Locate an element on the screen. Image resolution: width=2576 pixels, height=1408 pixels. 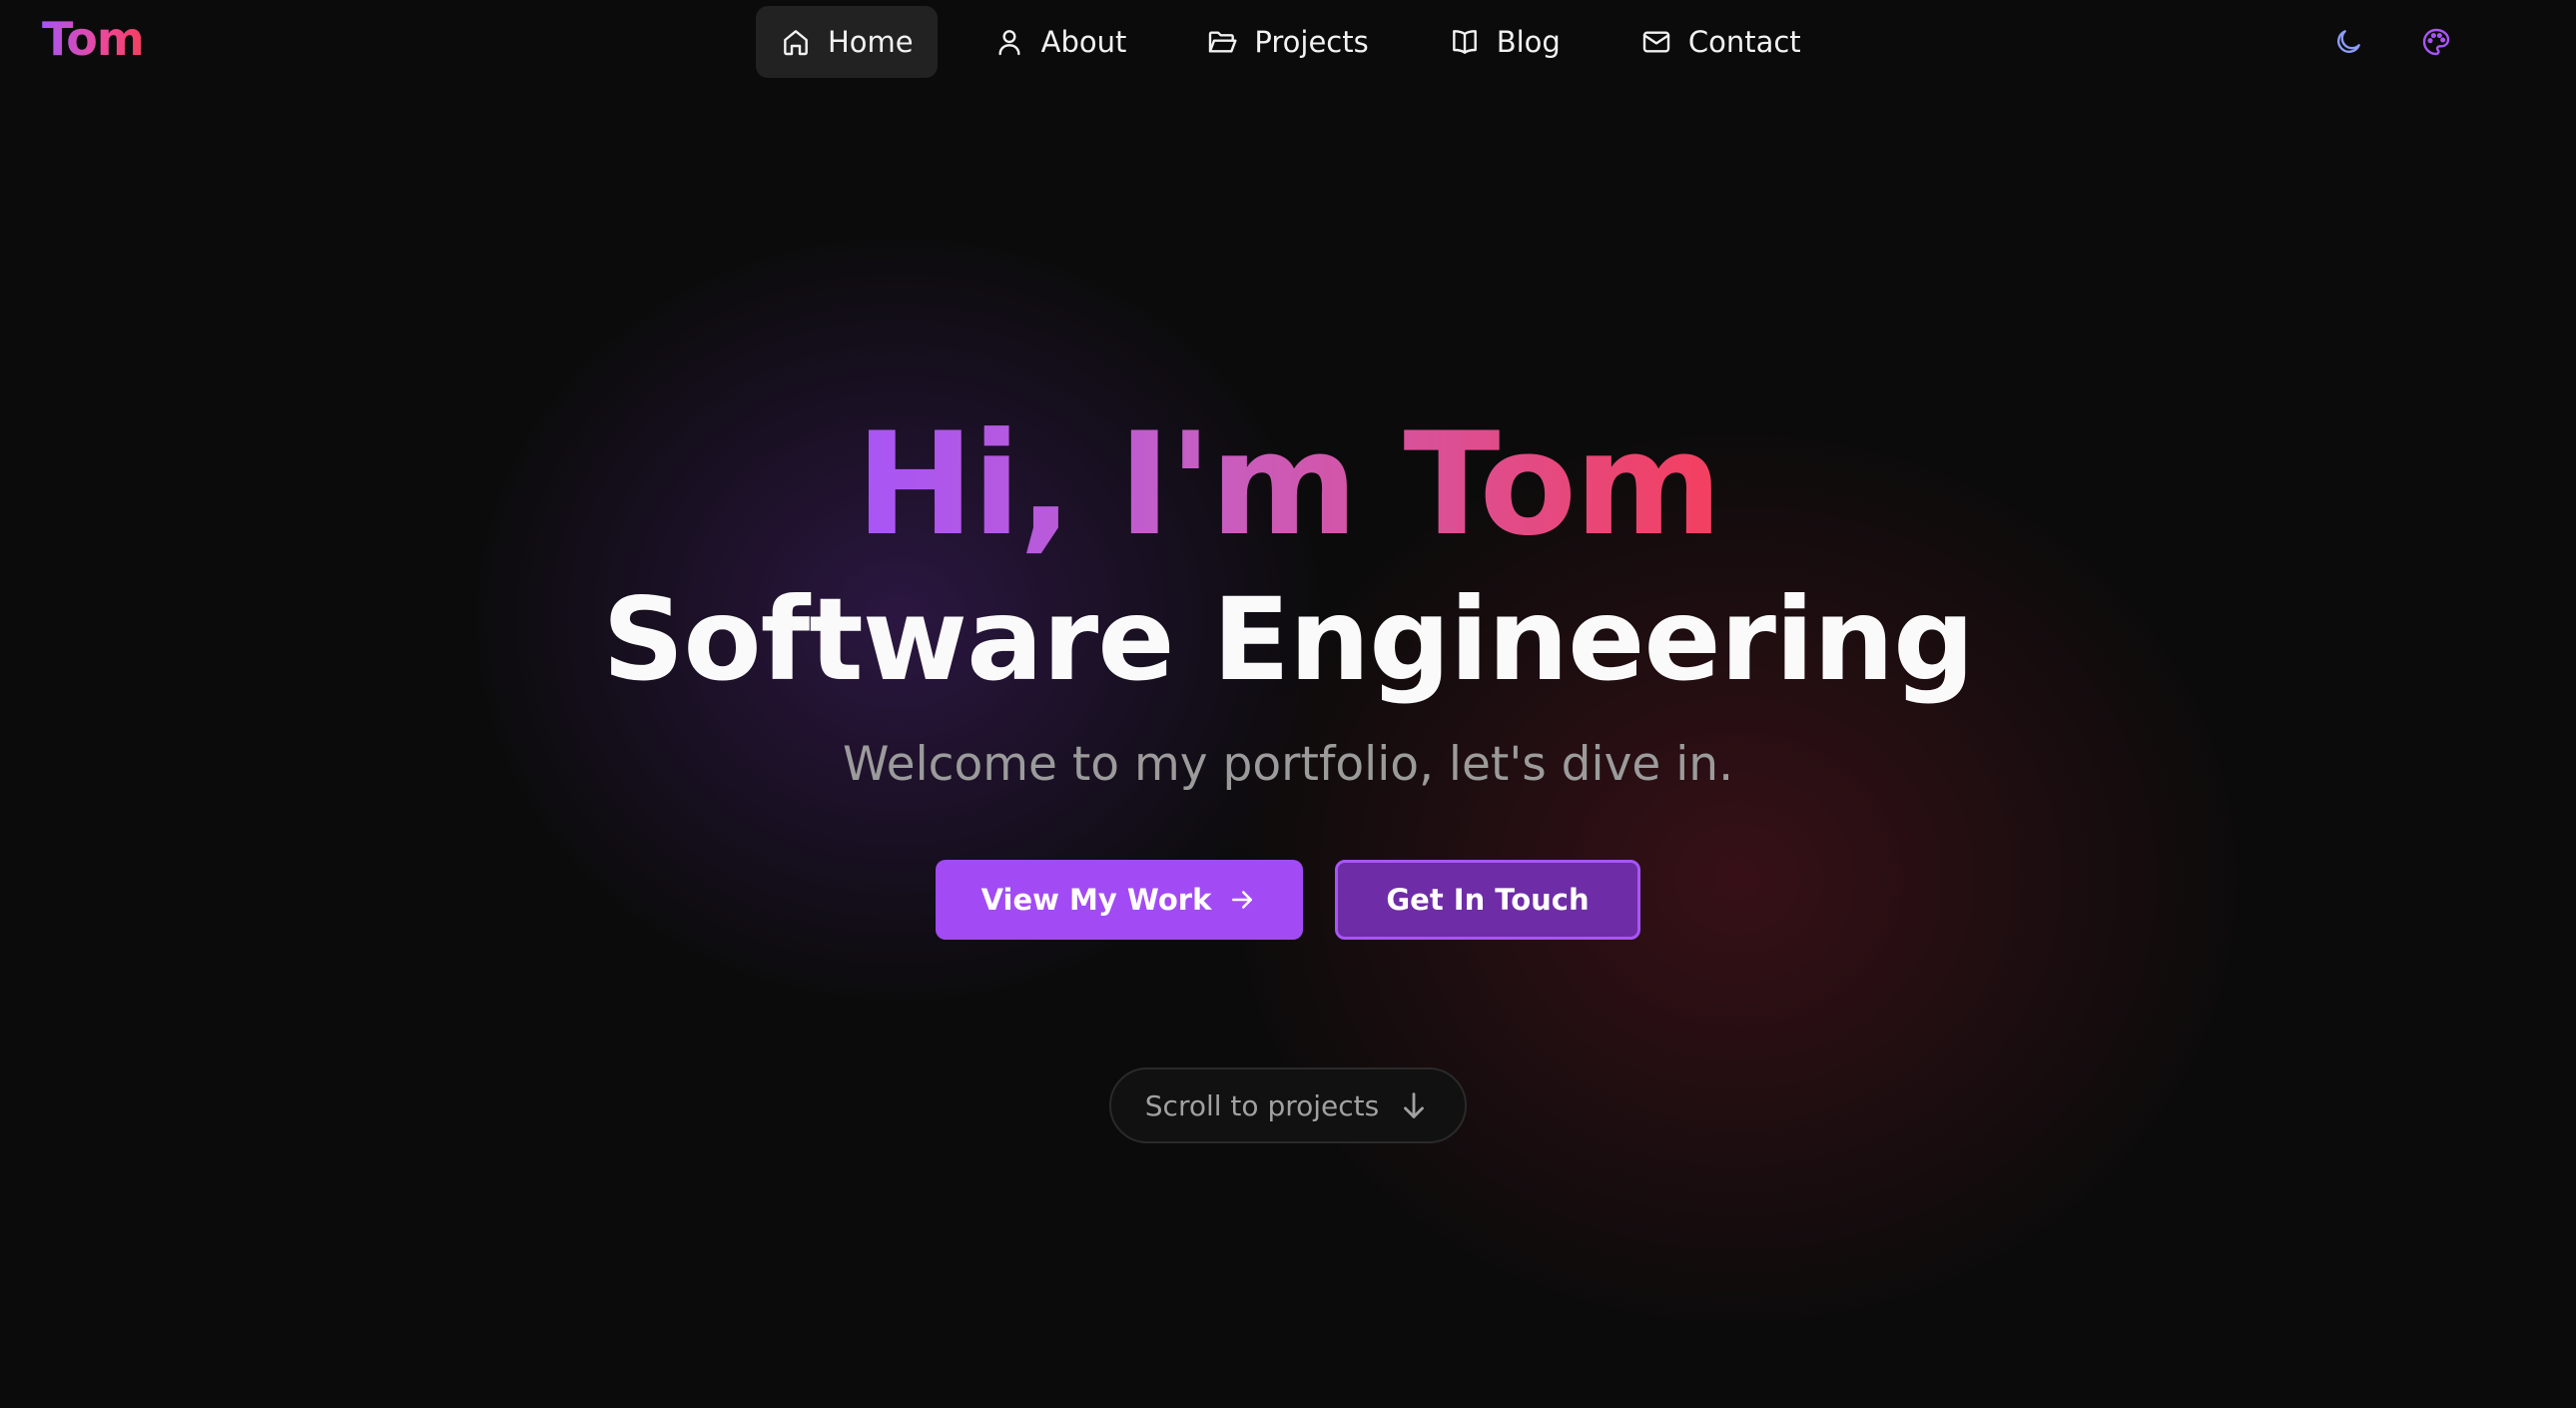
nav-links: Home About Projects Blog Contact is located at coordinates (1307, 42).